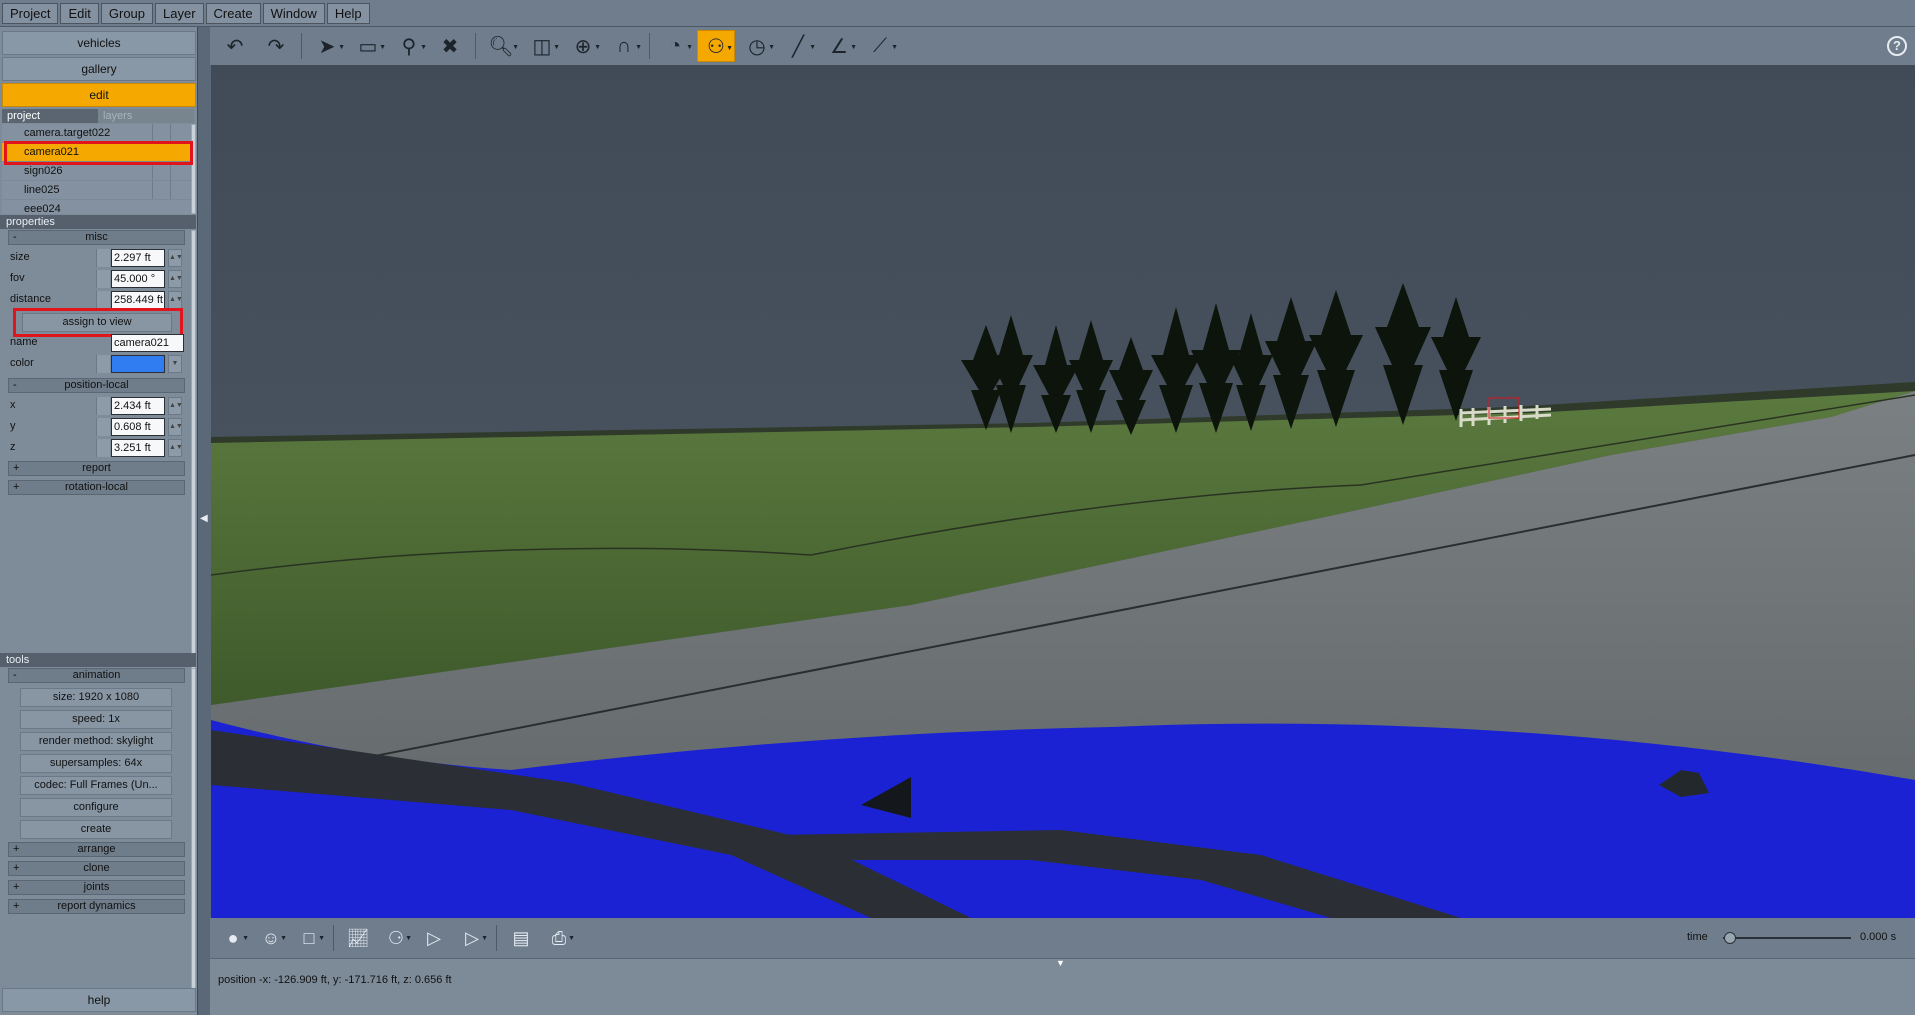 Image resolution: width=1915 pixels, height=1015 pixels. Describe the element at coordinates (204, 518) in the screenshot. I see `panel-collapse-arrow-icon: ◀` at that location.